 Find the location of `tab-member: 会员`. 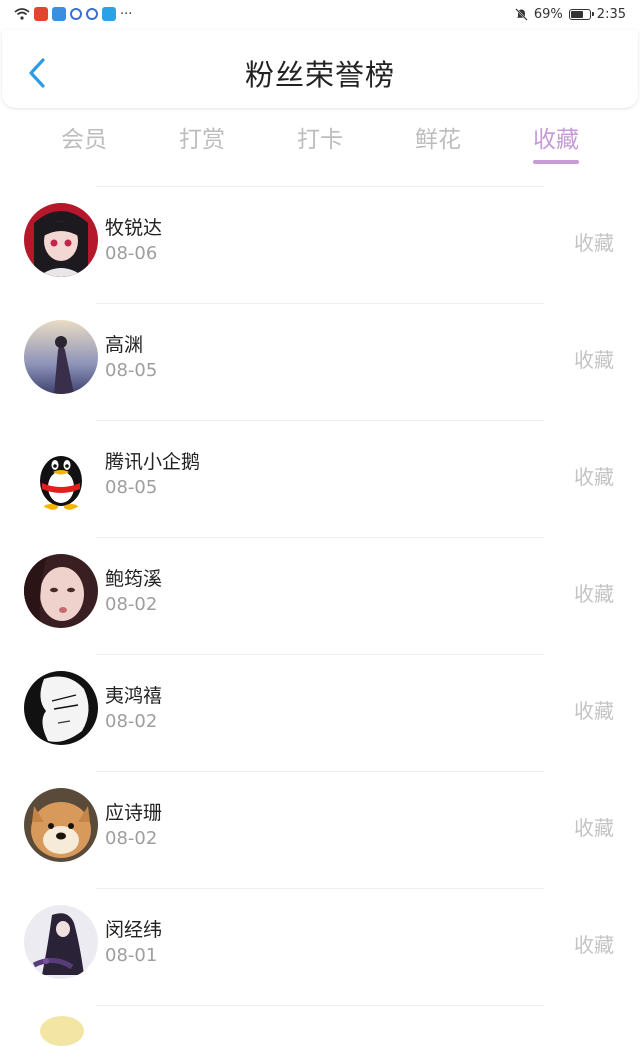

tab-member: 会员 is located at coordinates (84, 144).